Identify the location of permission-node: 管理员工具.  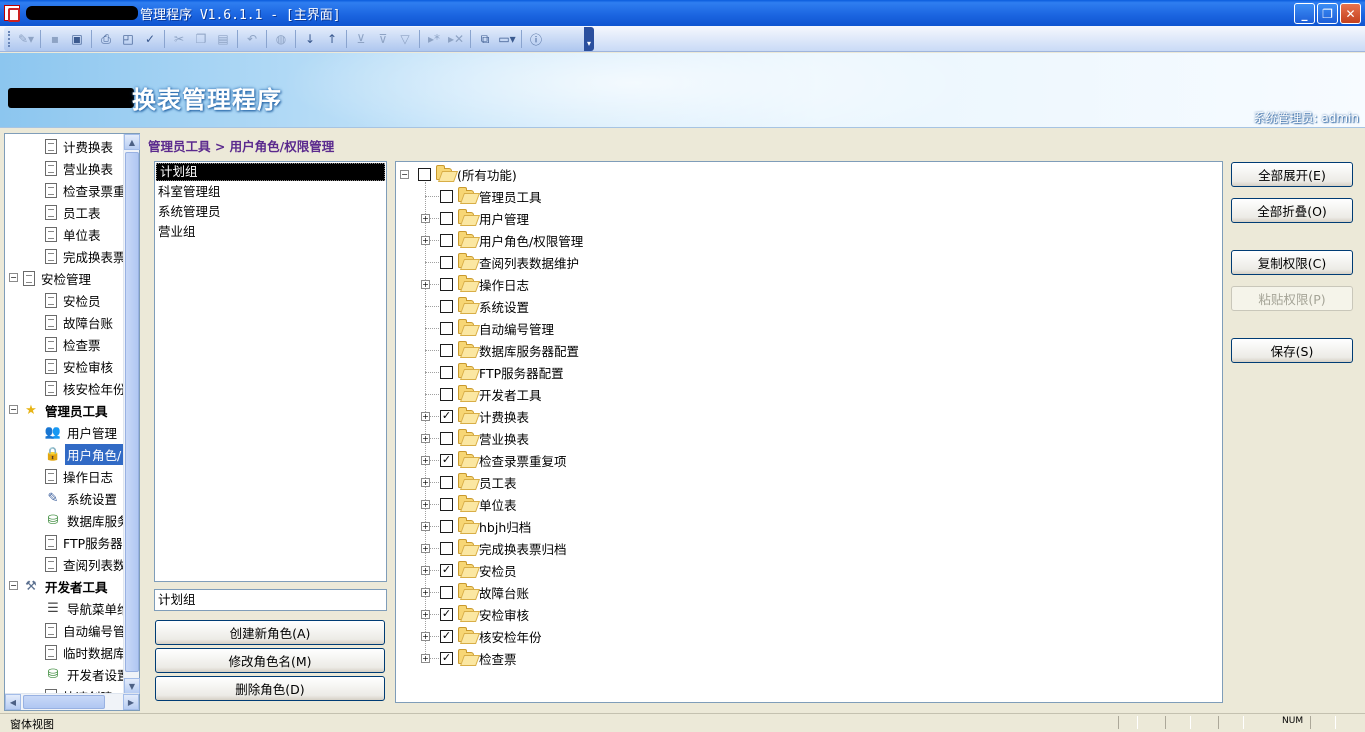
(491, 196).